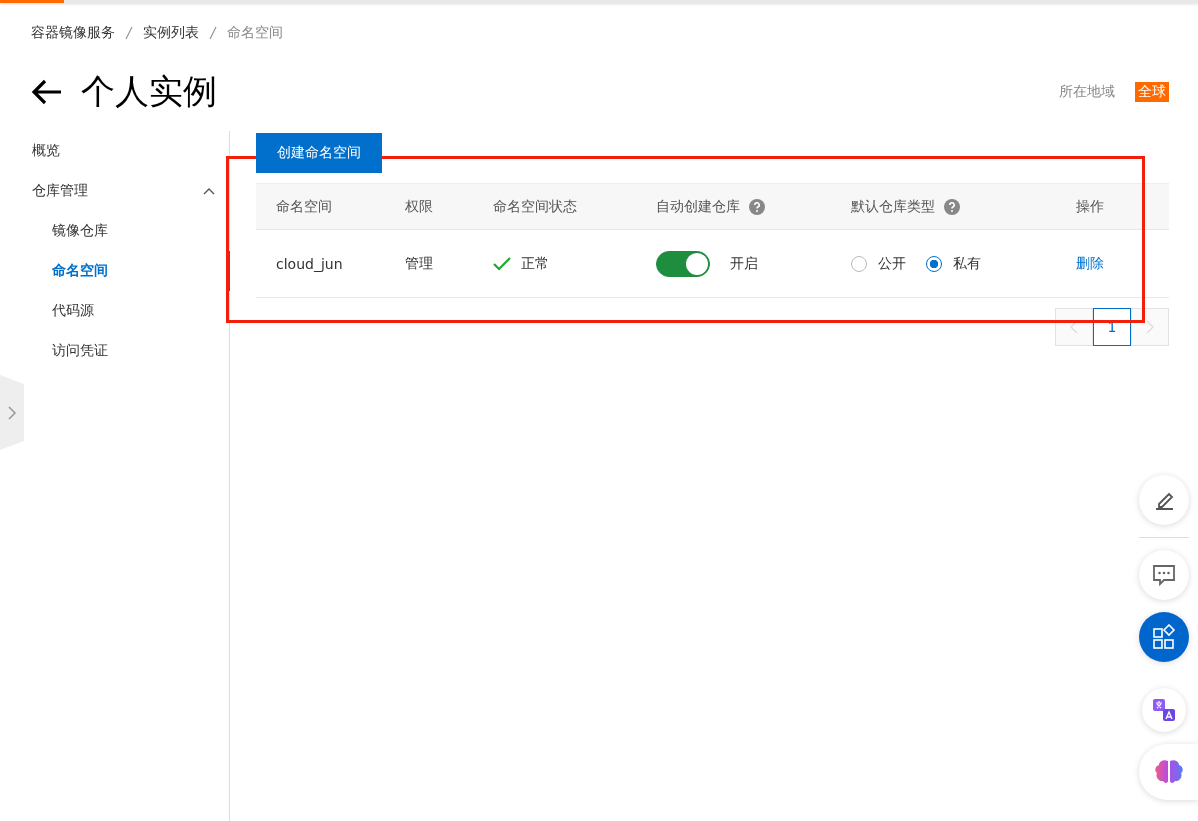 This screenshot has height=821, width=1198. What do you see at coordinates (683, 263) in the screenshot?
I see `toggle-switch` at bounding box center [683, 263].